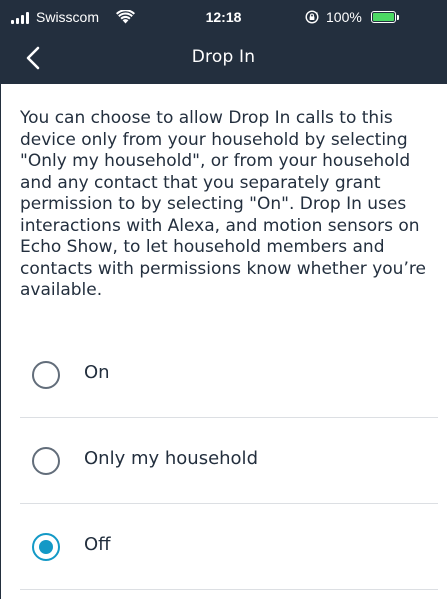 The height and width of the screenshot is (599, 447). I want to click on app-header: Swisscom 12:18 100% Drop In, so click(223, 42).